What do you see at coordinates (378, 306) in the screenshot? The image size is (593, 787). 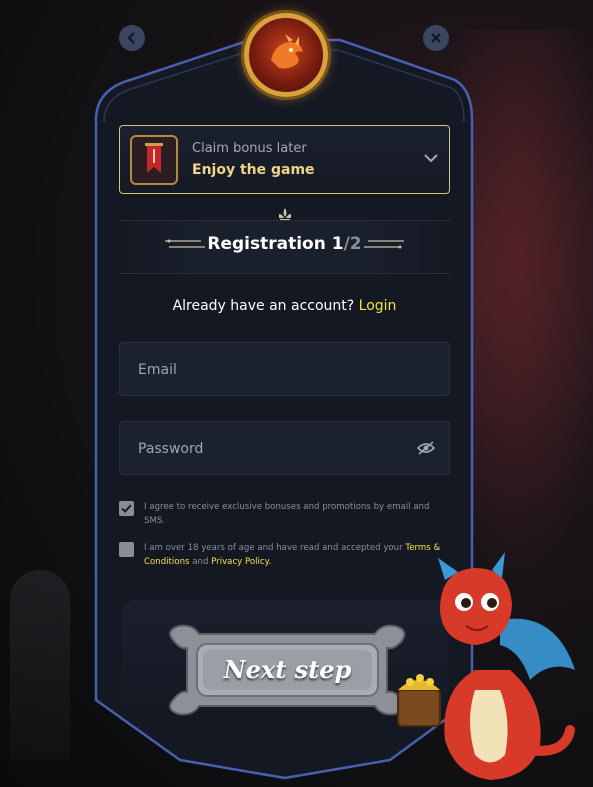 I see `login-link: Login` at bounding box center [378, 306].